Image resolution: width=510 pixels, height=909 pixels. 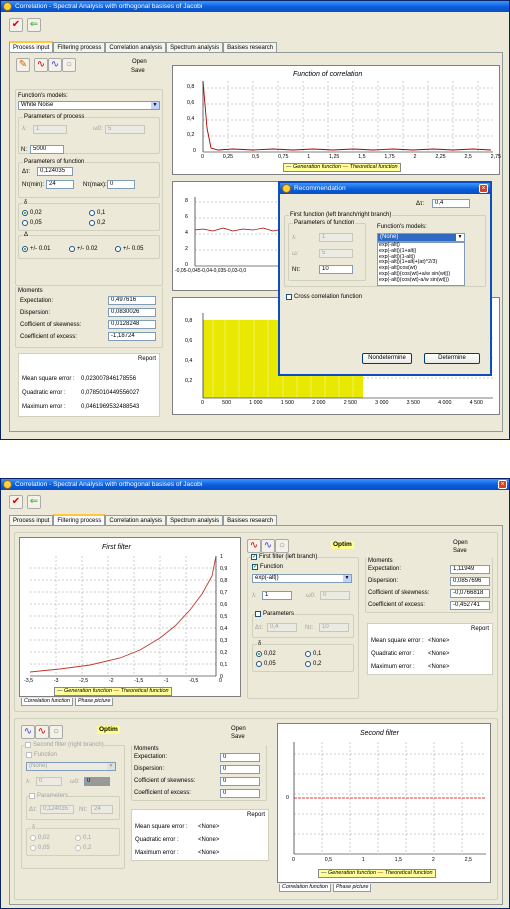 I want to click on nmax-input: 0, so click(x=121, y=184).